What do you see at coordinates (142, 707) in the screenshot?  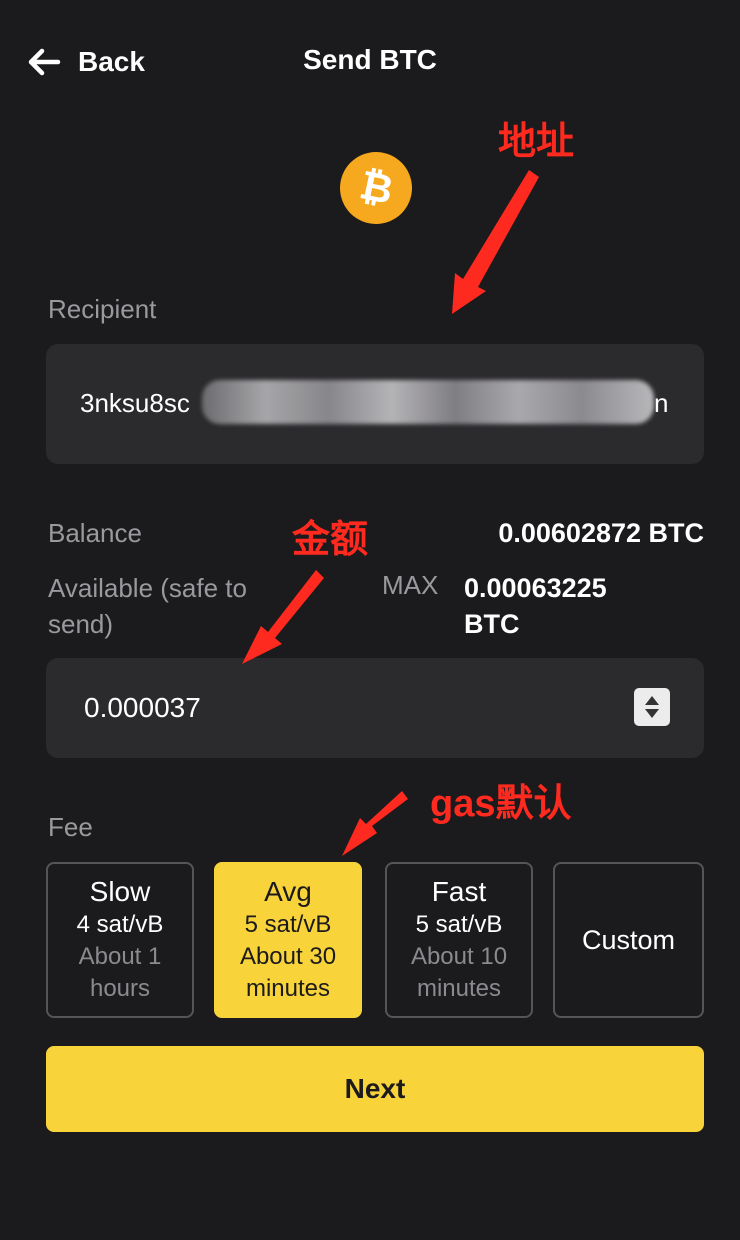 I see `amount-value: 0.000037` at bounding box center [142, 707].